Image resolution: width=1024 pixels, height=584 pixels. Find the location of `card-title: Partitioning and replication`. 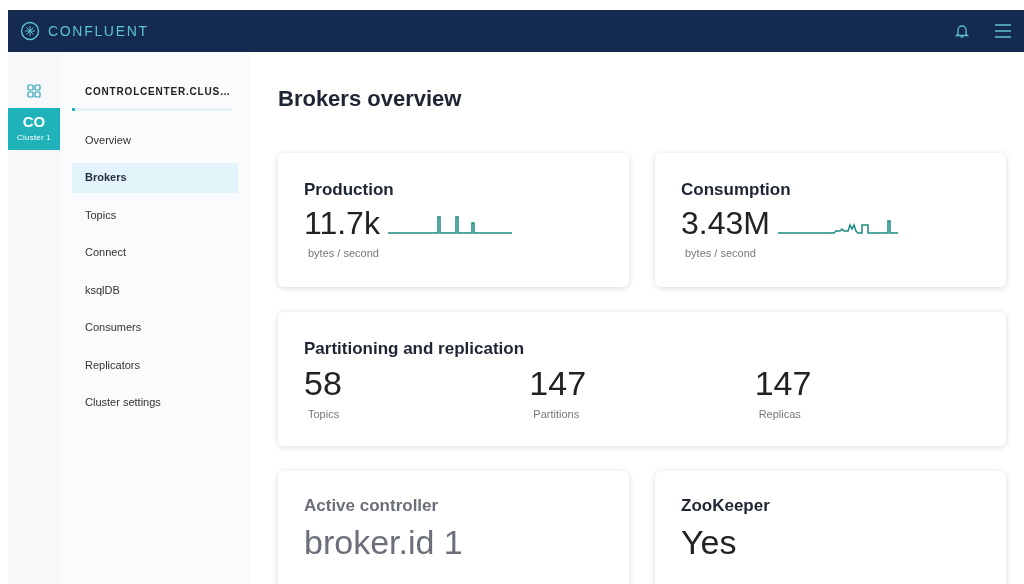

card-title: Partitioning and replication is located at coordinates (415, 349).